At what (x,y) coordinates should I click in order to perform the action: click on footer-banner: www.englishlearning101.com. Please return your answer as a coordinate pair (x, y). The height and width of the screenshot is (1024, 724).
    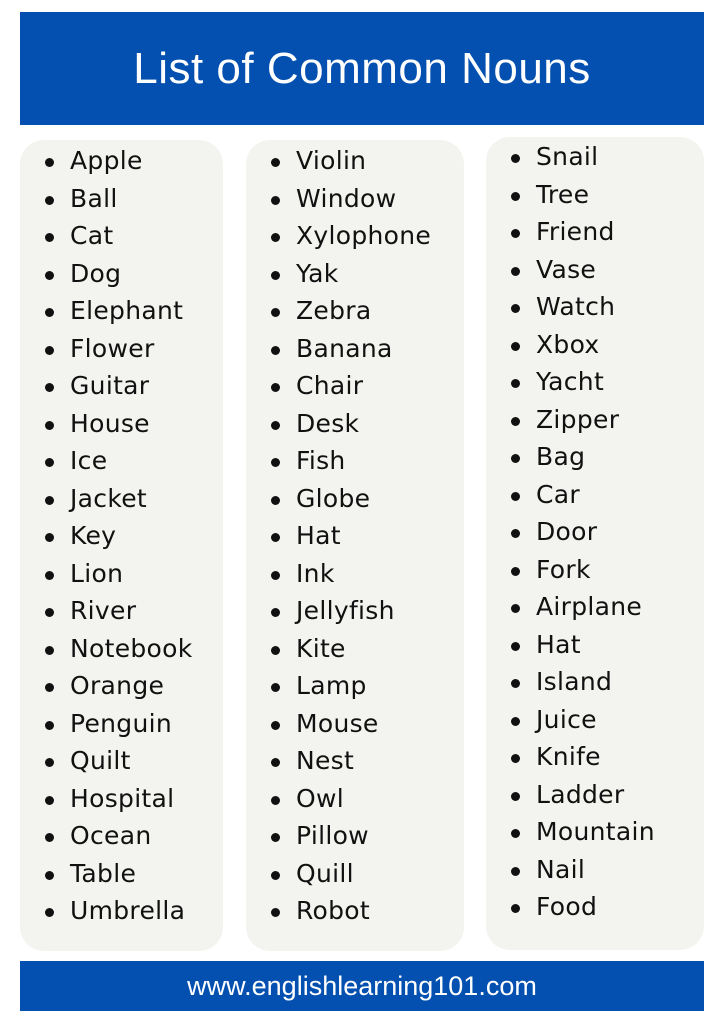
    Looking at the image, I should click on (362, 986).